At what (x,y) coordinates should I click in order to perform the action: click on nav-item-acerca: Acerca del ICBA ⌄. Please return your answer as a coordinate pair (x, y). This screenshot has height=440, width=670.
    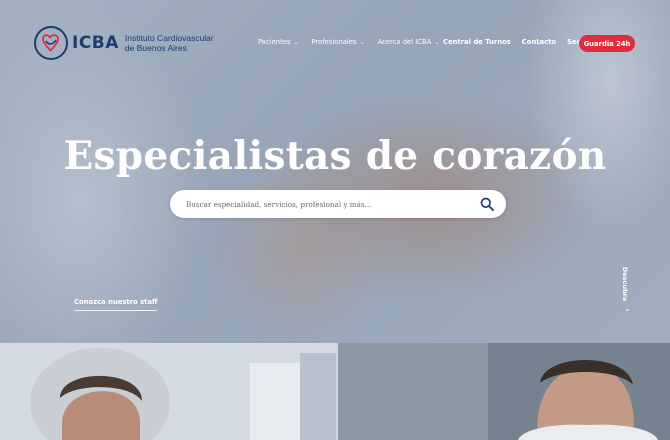
    Looking at the image, I should click on (409, 42).